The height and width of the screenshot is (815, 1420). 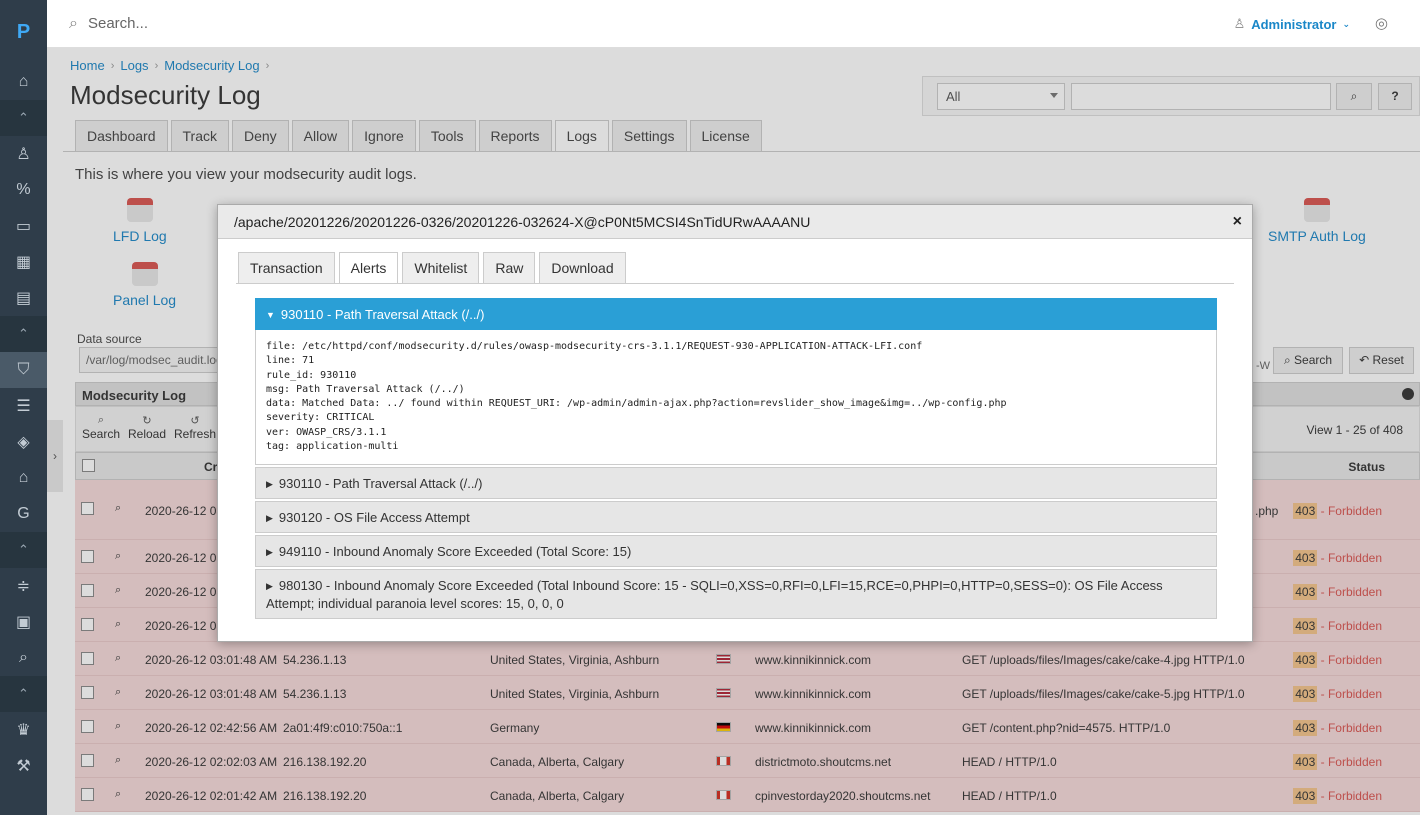 I want to click on wrench-icon: ⚒, so click(x=23, y=766).